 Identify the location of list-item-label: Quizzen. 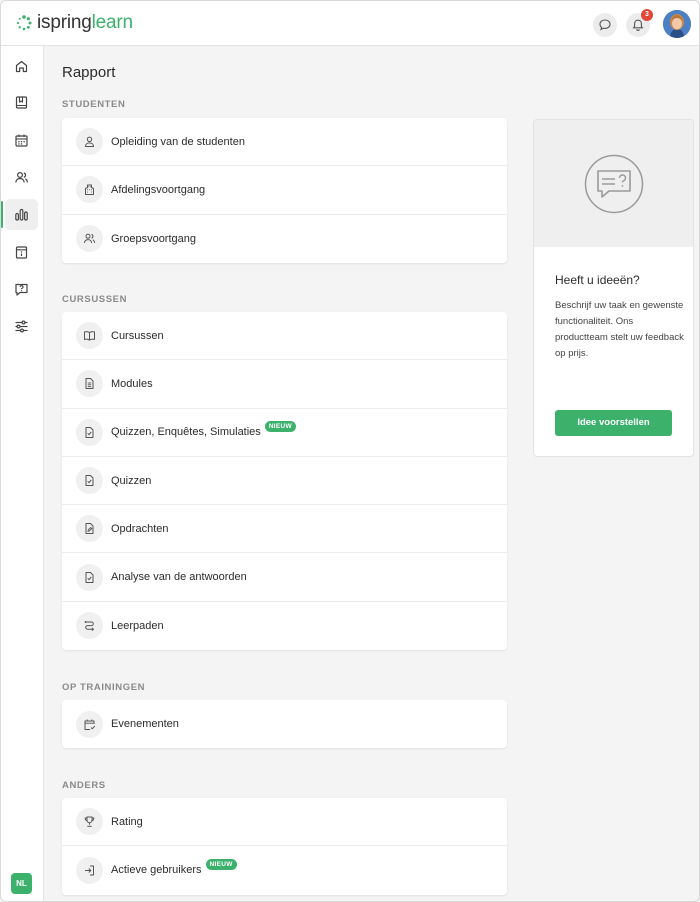
(131, 480).